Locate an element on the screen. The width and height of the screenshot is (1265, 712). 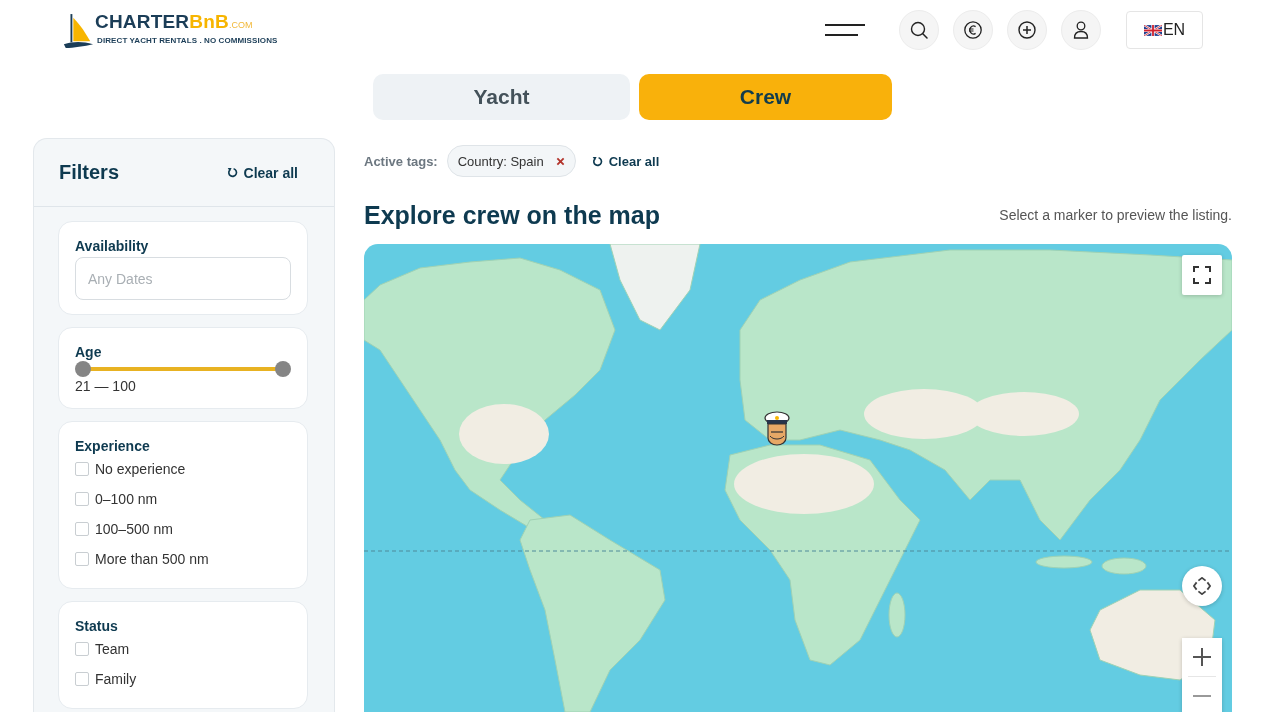
option-label: More than 500 nm is located at coordinates (152, 559).